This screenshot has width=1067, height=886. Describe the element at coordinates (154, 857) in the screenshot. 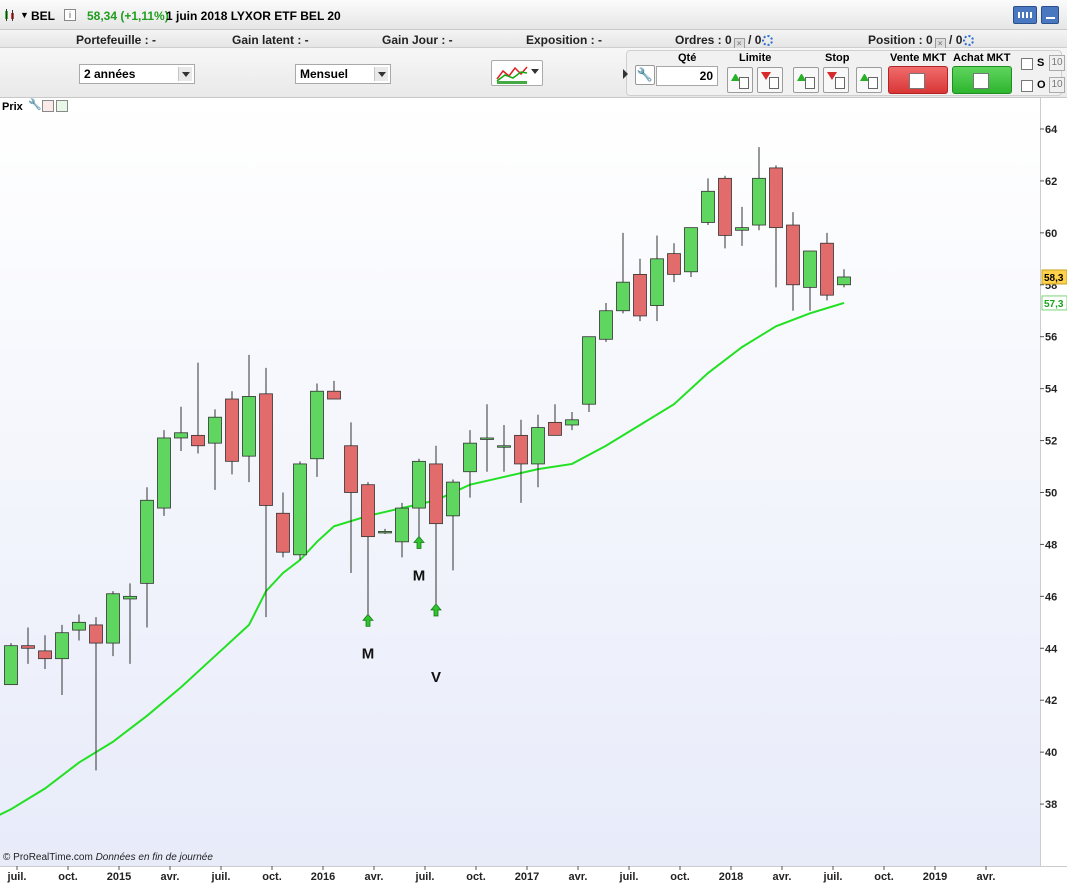

I see `data-note: Données en fin de journée` at that location.